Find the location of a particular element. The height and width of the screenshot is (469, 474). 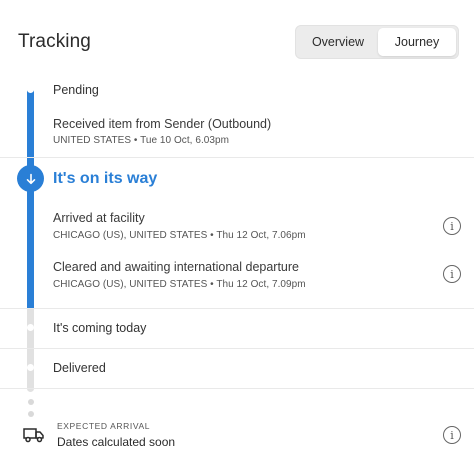

page-title: Tracking is located at coordinates (54, 41).